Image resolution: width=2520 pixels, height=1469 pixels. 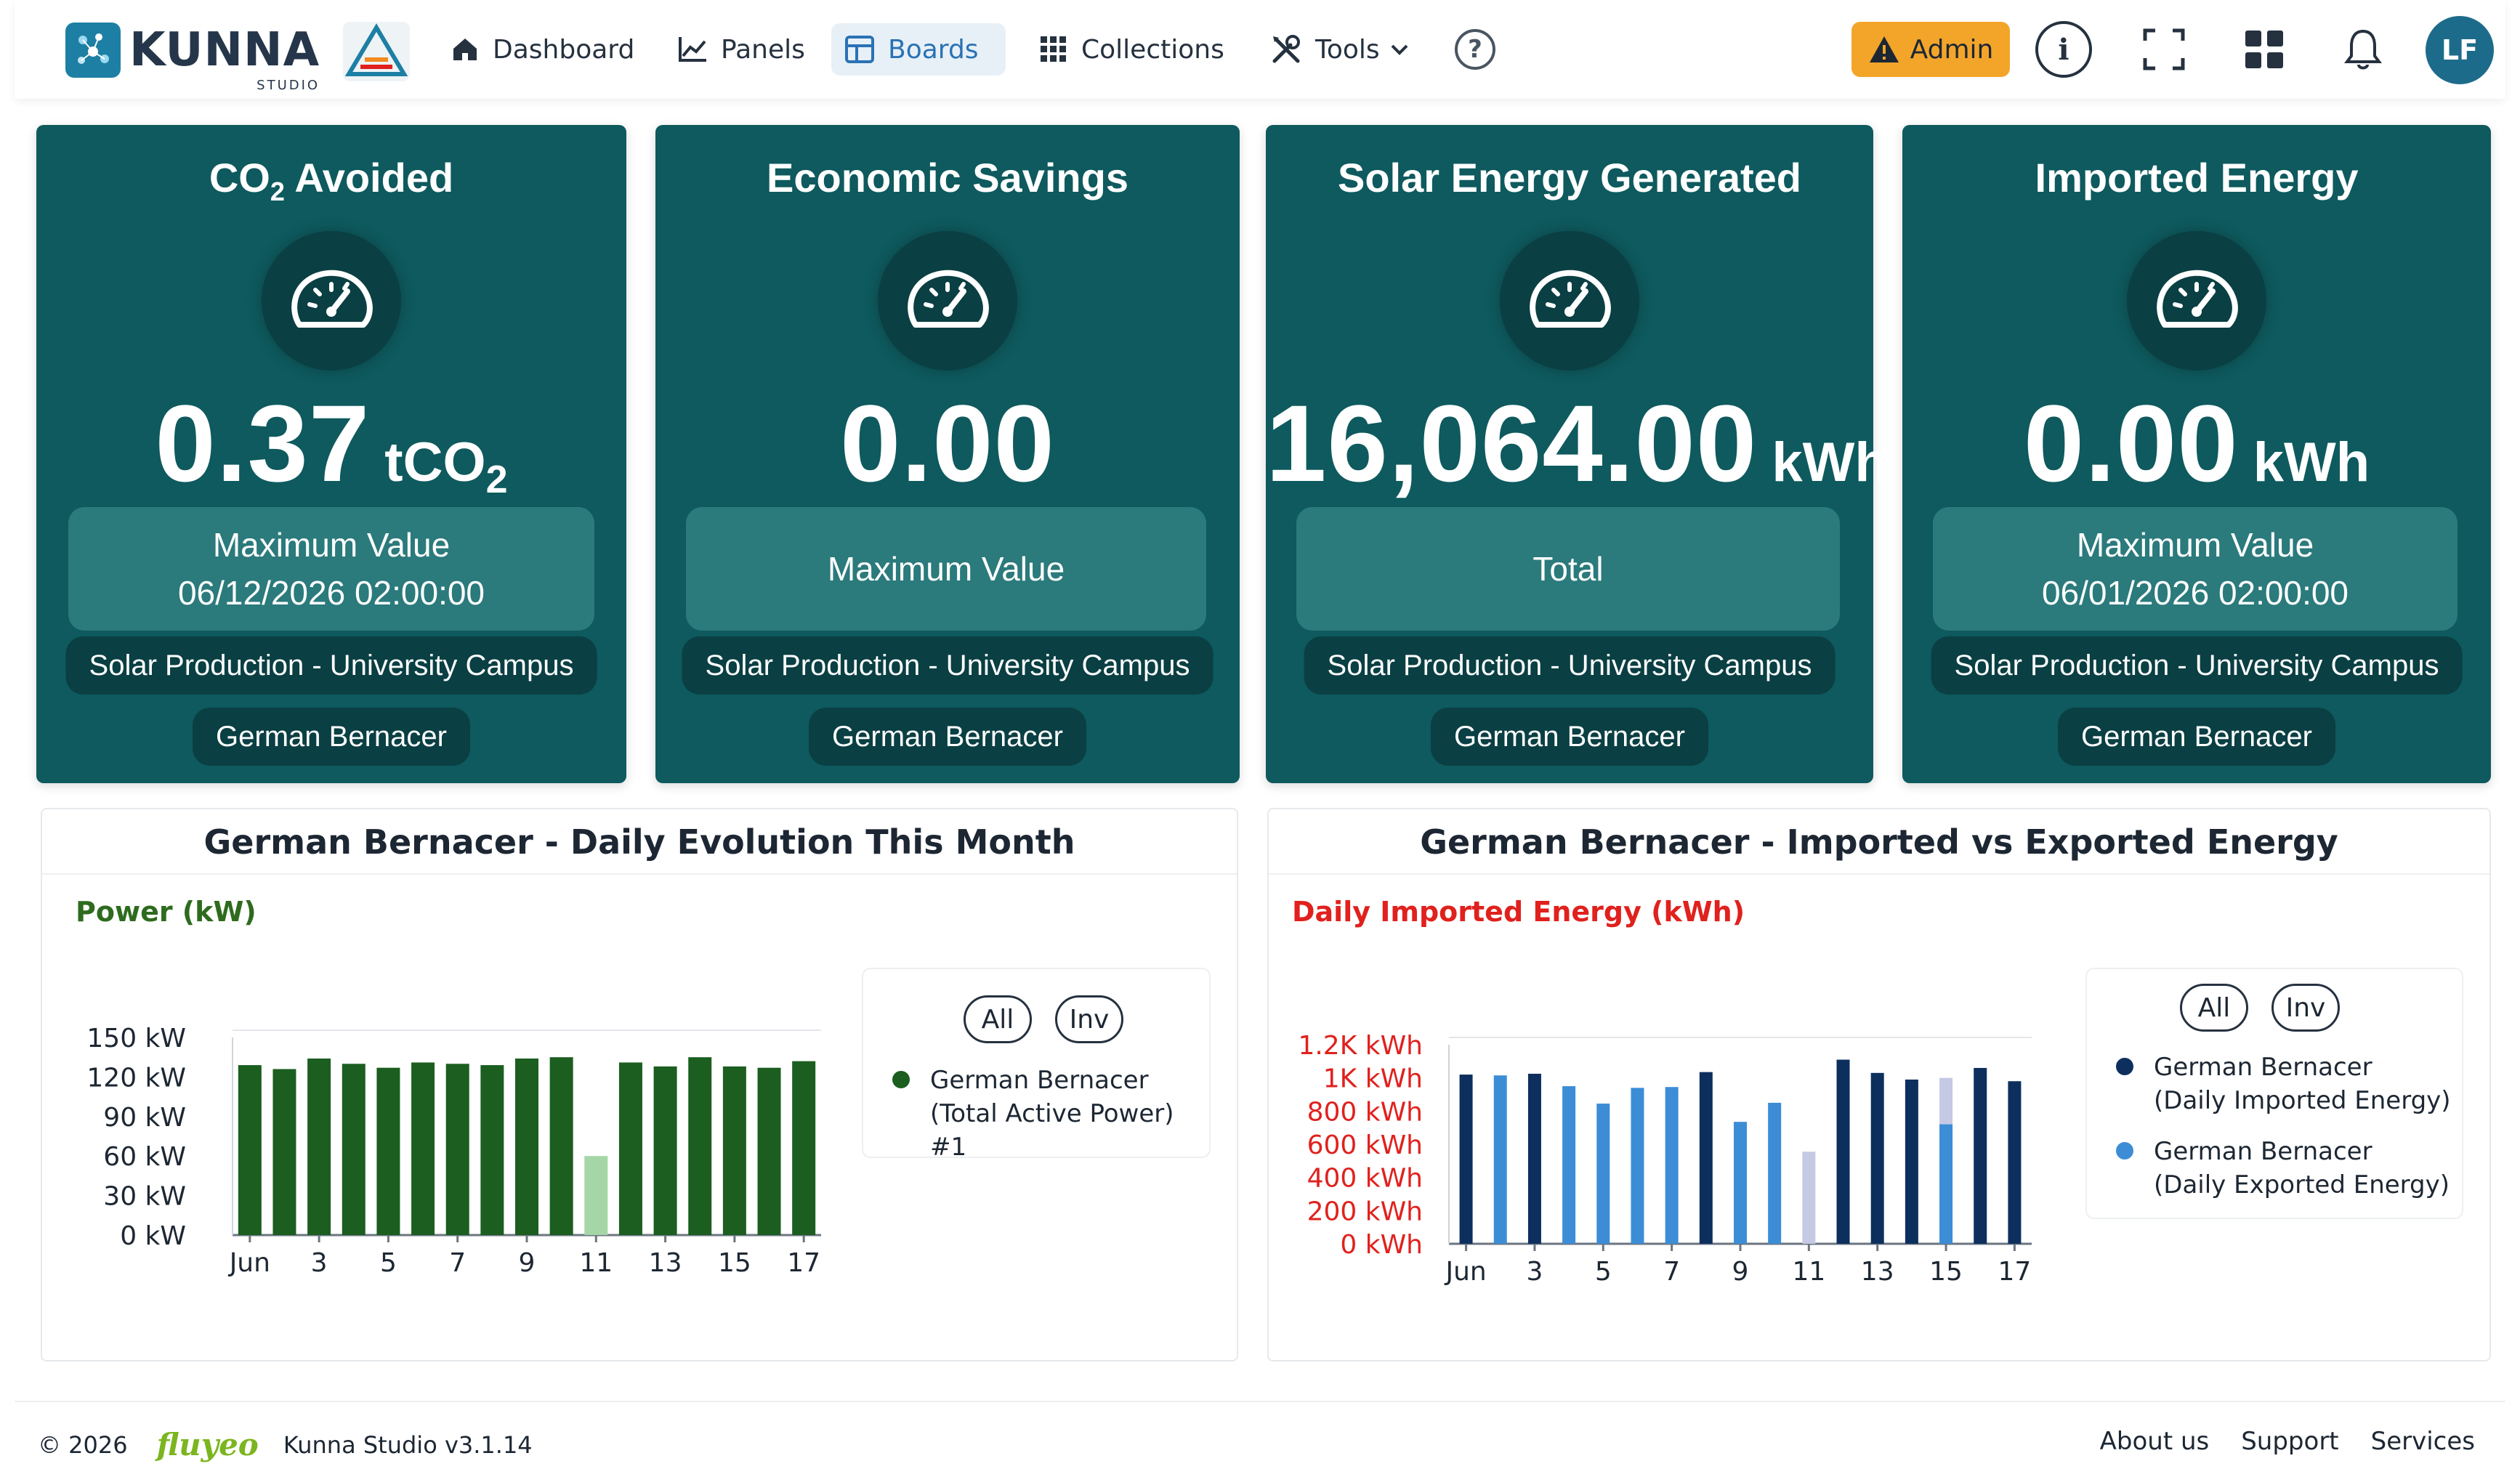 I want to click on nav-tools-label: Tools, so click(x=1347, y=49).